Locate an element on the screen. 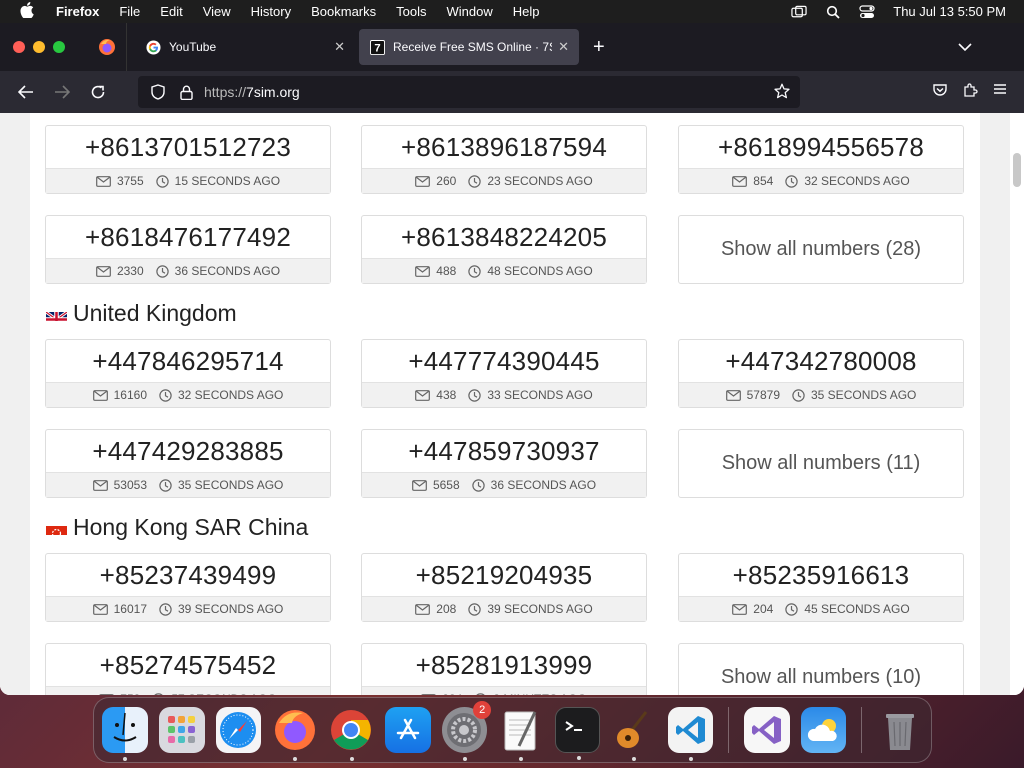 This screenshot has width=1024, height=768. phone-number-card: +447342780008 57879 35 SECONDS AGO is located at coordinates (821, 373).